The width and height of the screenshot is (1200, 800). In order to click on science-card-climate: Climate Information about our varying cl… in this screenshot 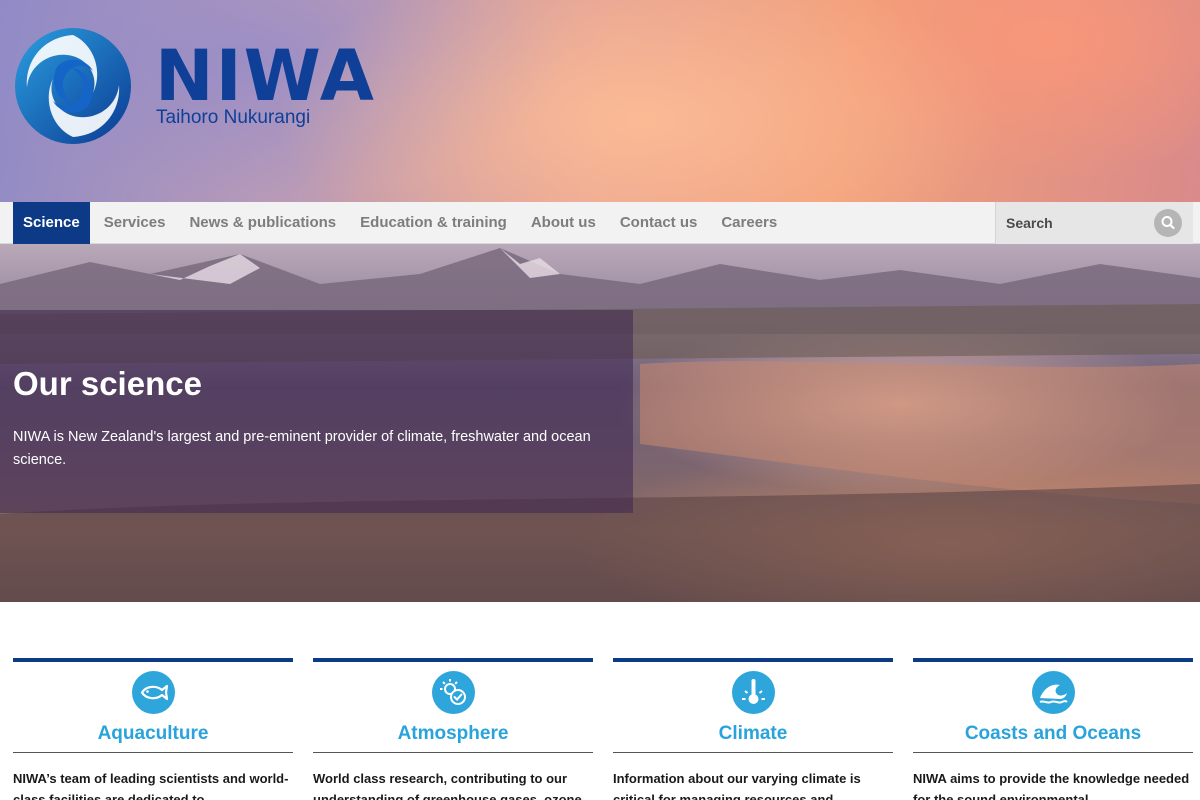, I will do `click(753, 729)`.